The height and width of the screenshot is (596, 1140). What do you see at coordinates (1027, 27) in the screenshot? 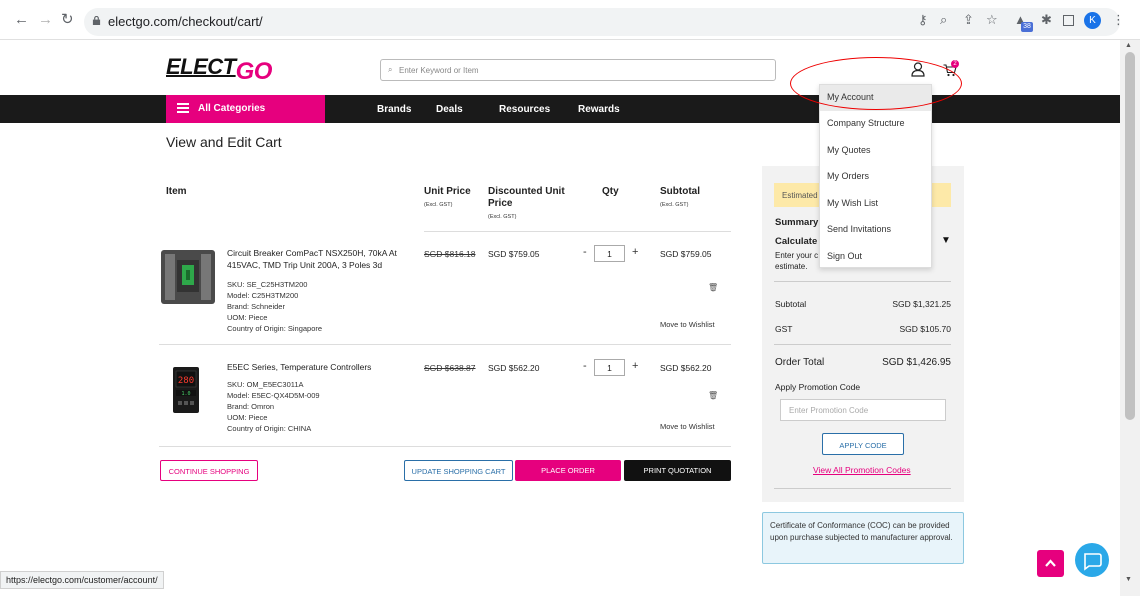
I see `extension-badge: 38` at bounding box center [1027, 27].